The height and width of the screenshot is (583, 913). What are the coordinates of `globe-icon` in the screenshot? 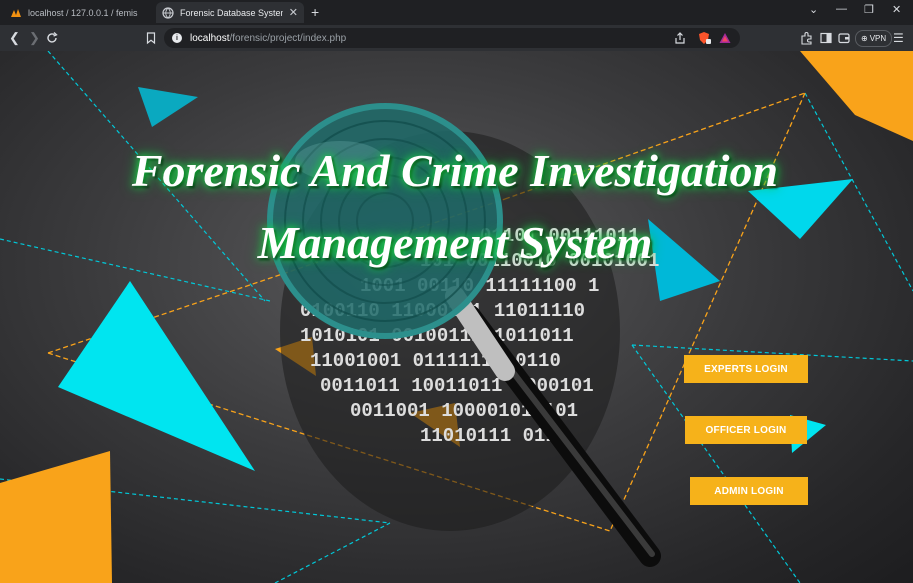 It's located at (168, 12).